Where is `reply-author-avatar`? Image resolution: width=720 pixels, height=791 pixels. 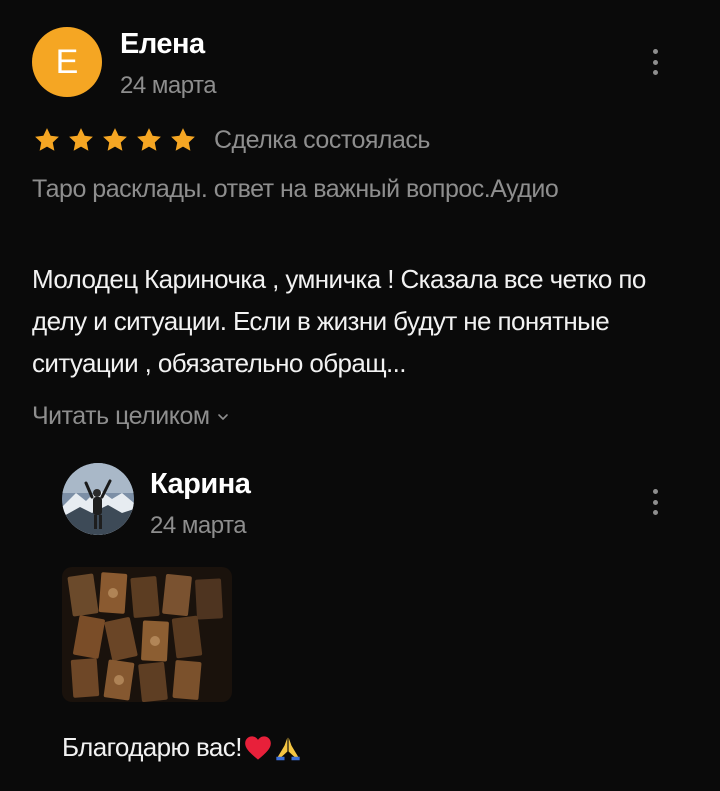 reply-author-avatar is located at coordinates (98, 499).